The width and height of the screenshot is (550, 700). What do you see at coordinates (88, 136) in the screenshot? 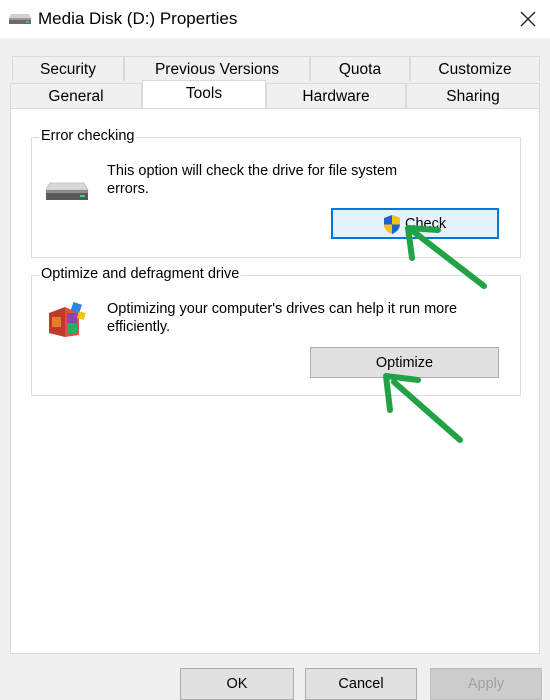
I see `error-checking-label: Error checking` at bounding box center [88, 136].